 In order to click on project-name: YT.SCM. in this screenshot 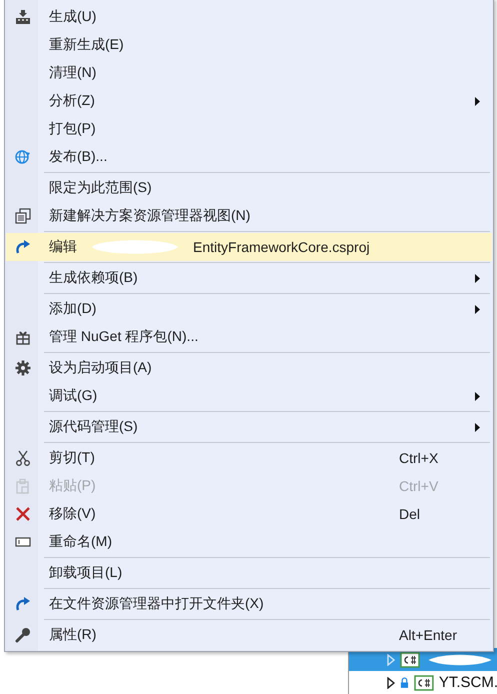, I will do `click(467, 682)`.